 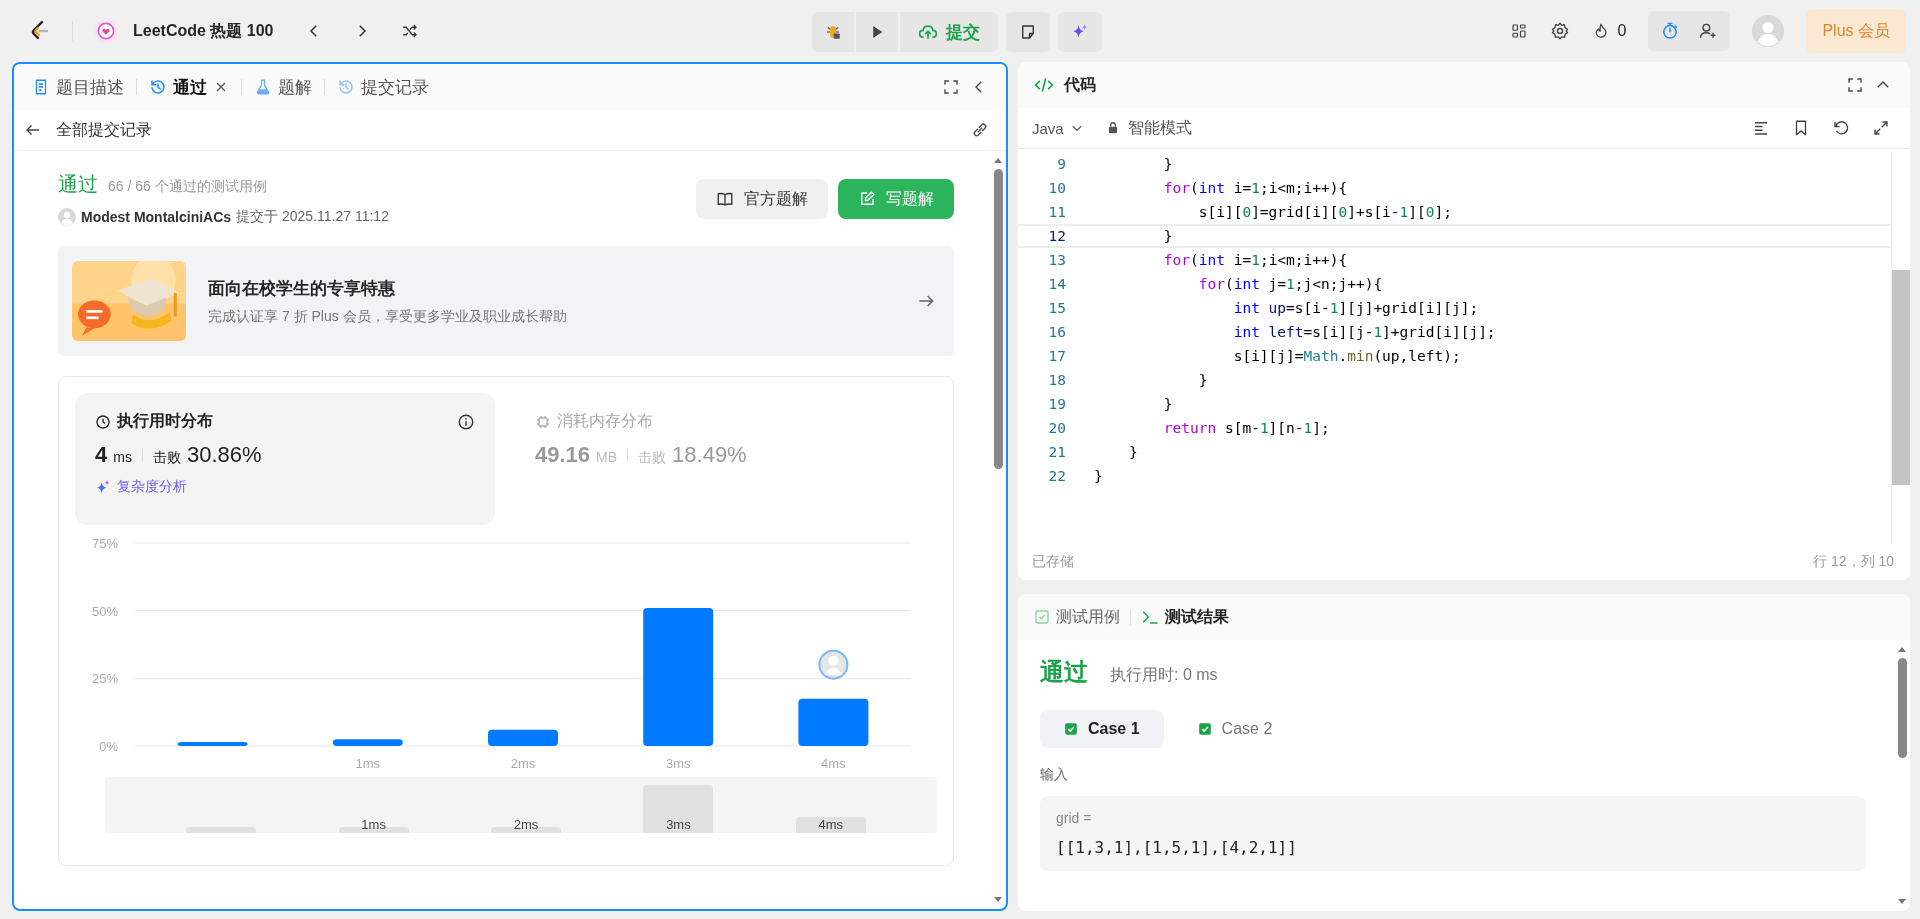 What do you see at coordinates (1057, 188) in the screenshot?
I see `line-number: 10` at bounding box center [1057, 188].